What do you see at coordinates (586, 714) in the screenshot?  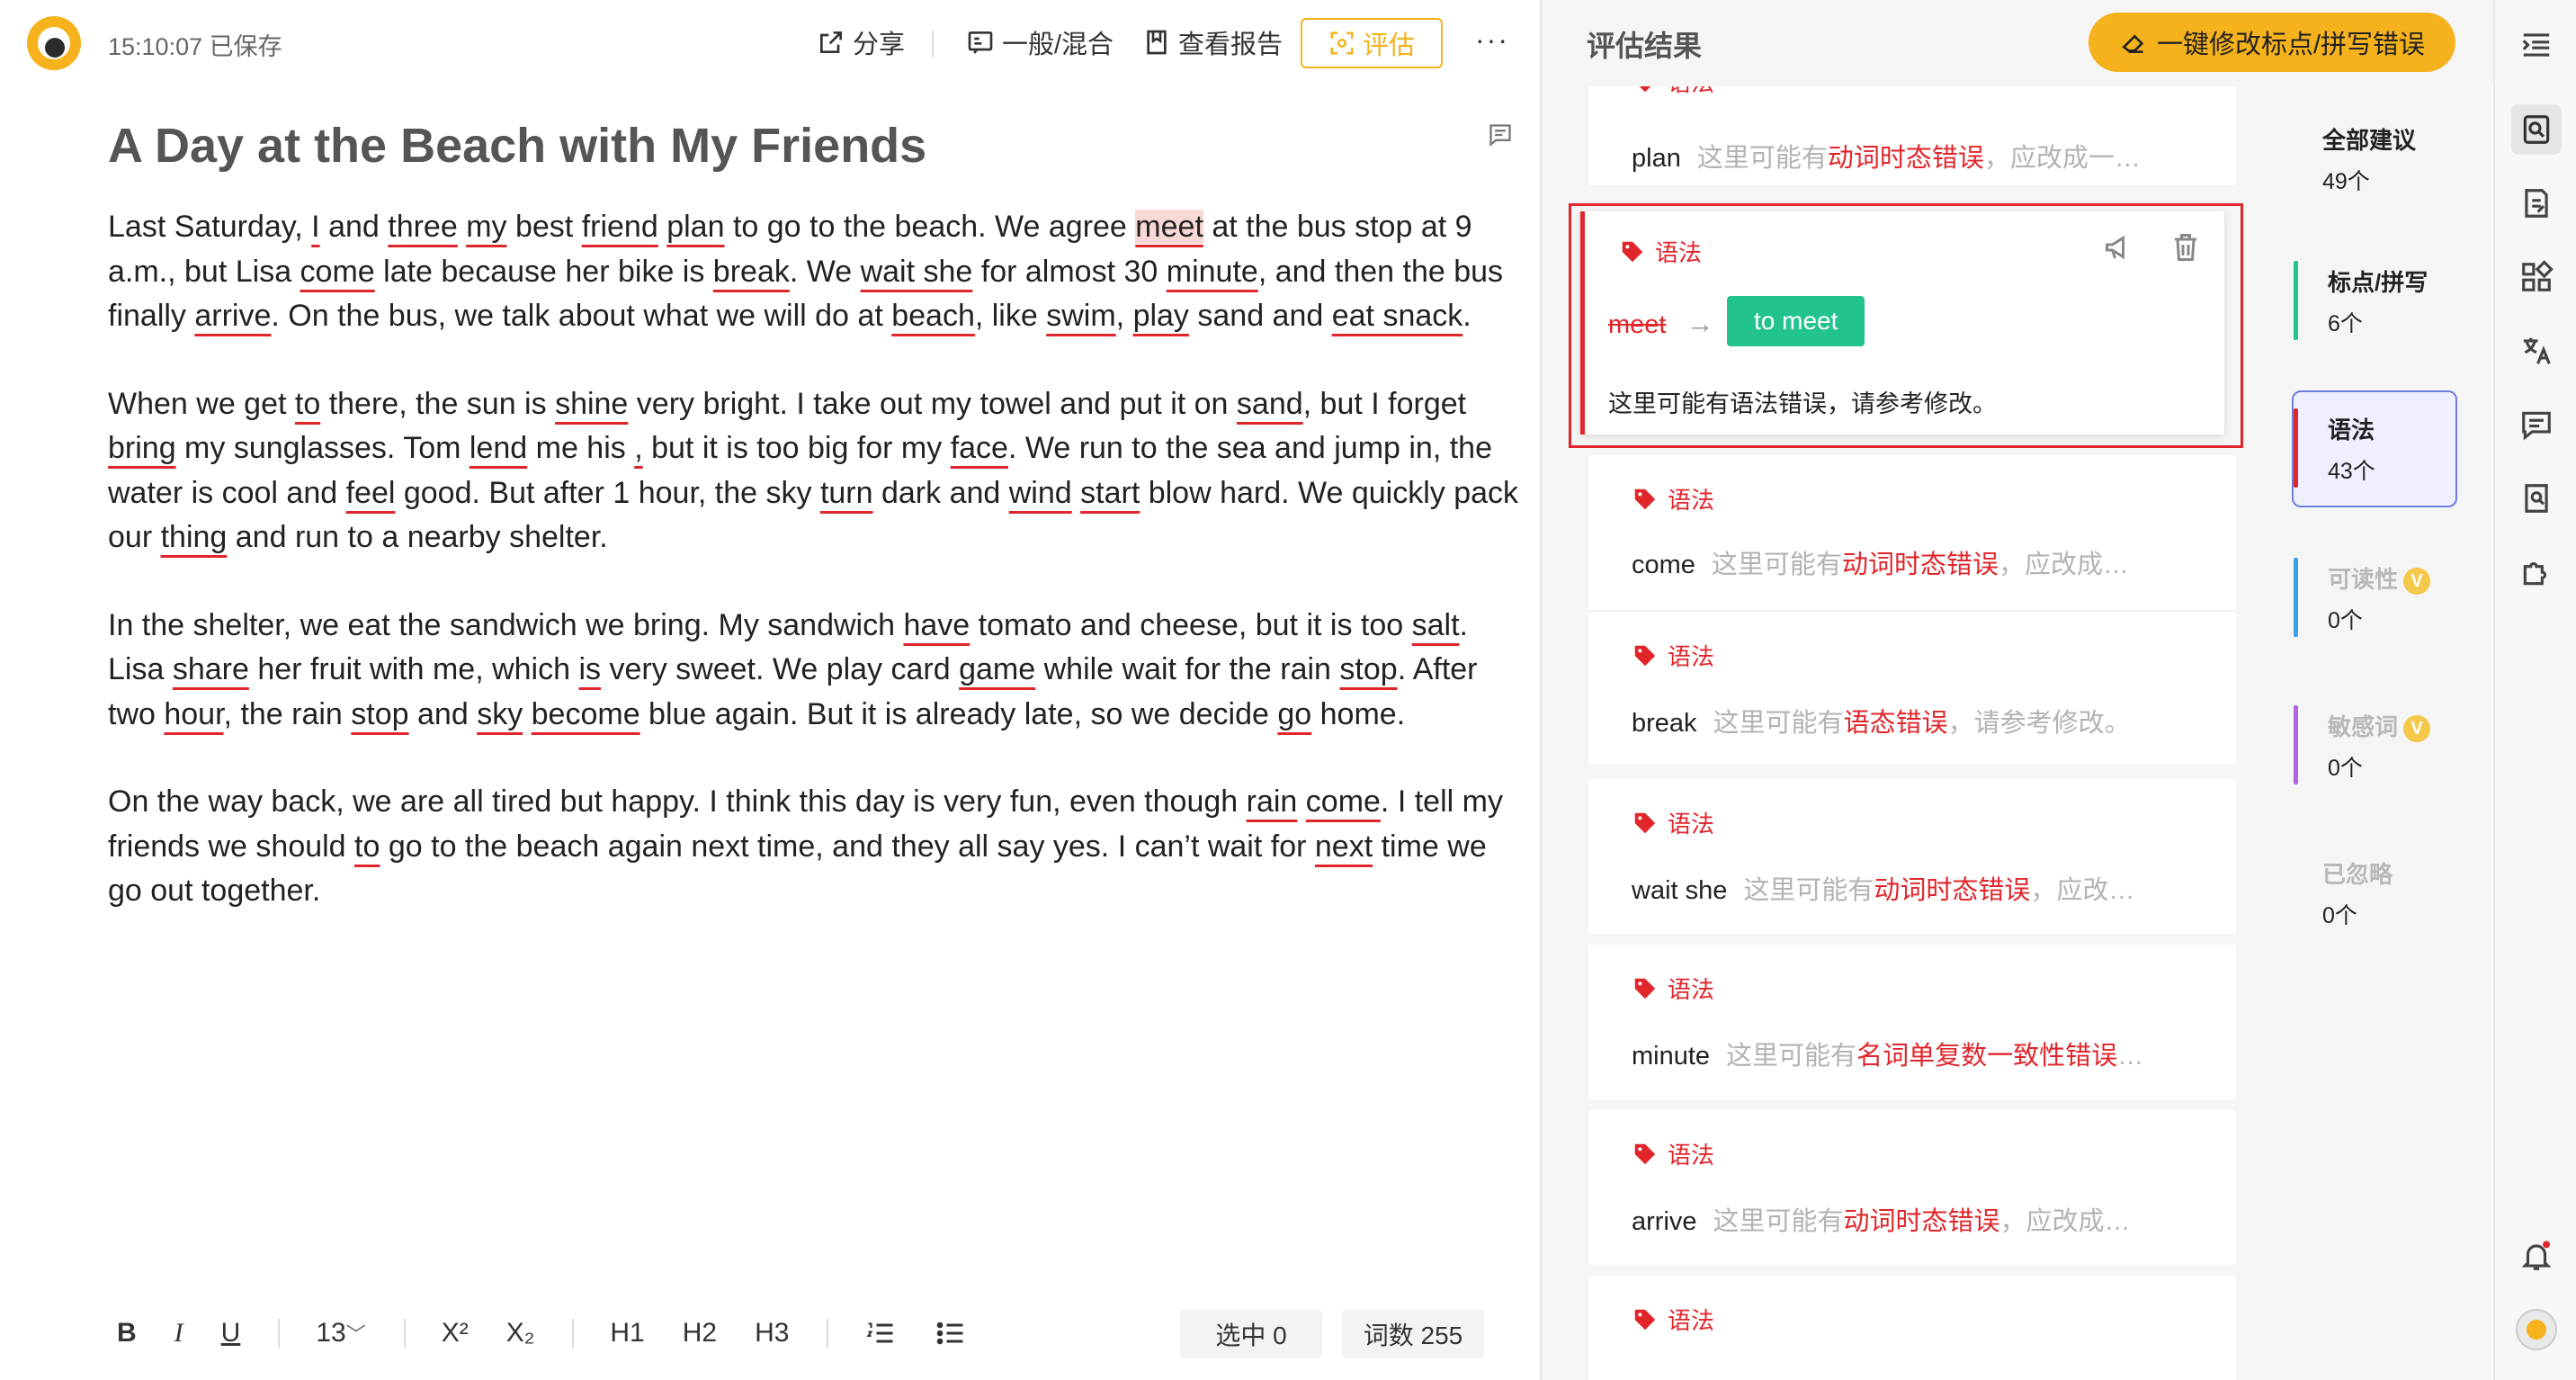 I see `error-highlight: become` at bounding box center [586, 714].